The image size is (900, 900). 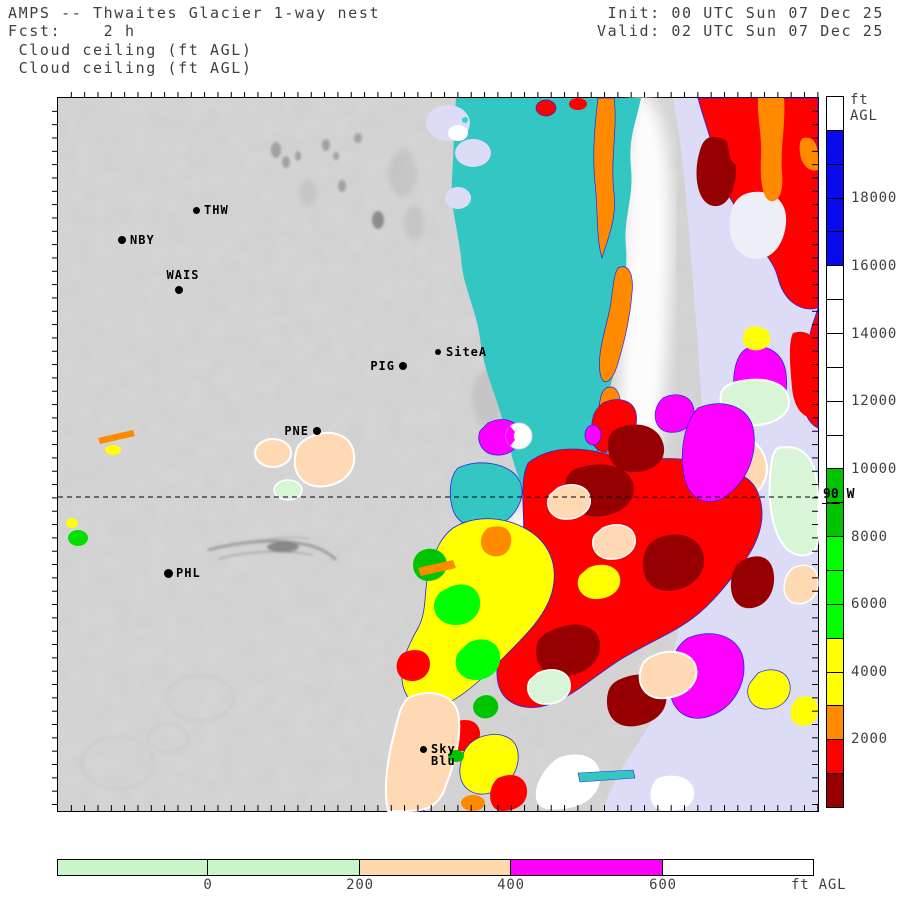 What do you see at coordinates (130, 68) in the screenshot?
I see `field-label-2: Cloud ceiling (ft AGL)` at bounding box center [130, 68].